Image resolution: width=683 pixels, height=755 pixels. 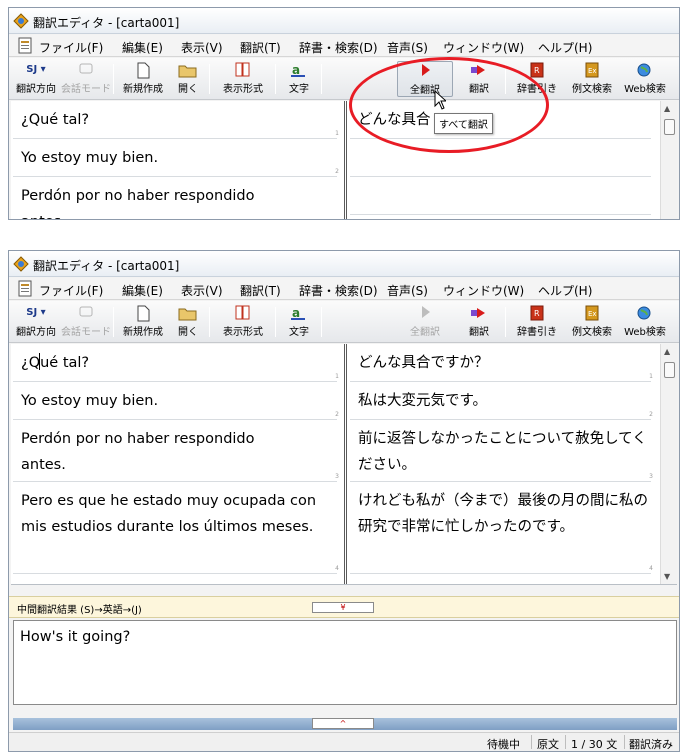 I want to click on vertical-scrollbar: ▲ ▼, so click(x=668, y=464).